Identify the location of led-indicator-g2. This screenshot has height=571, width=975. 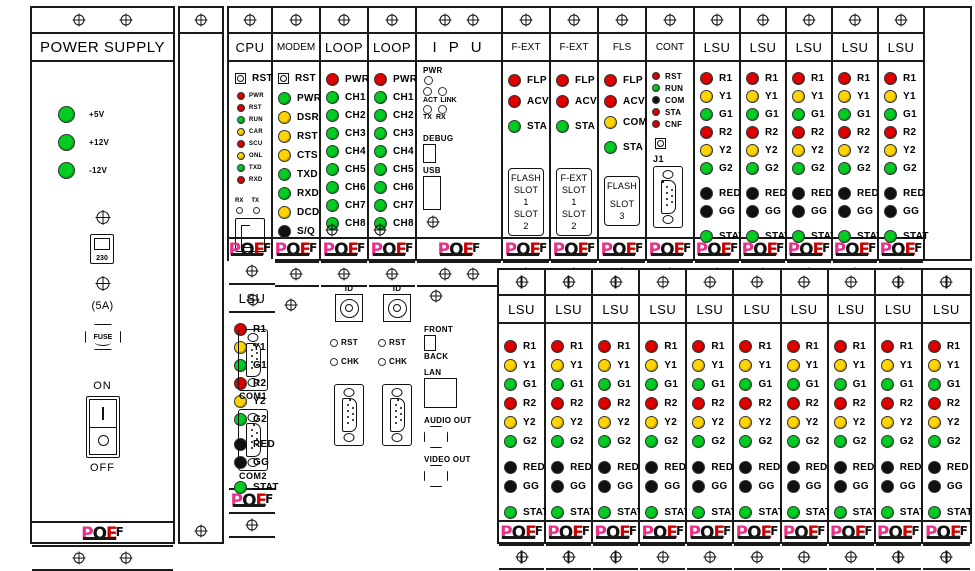
(699, 441).